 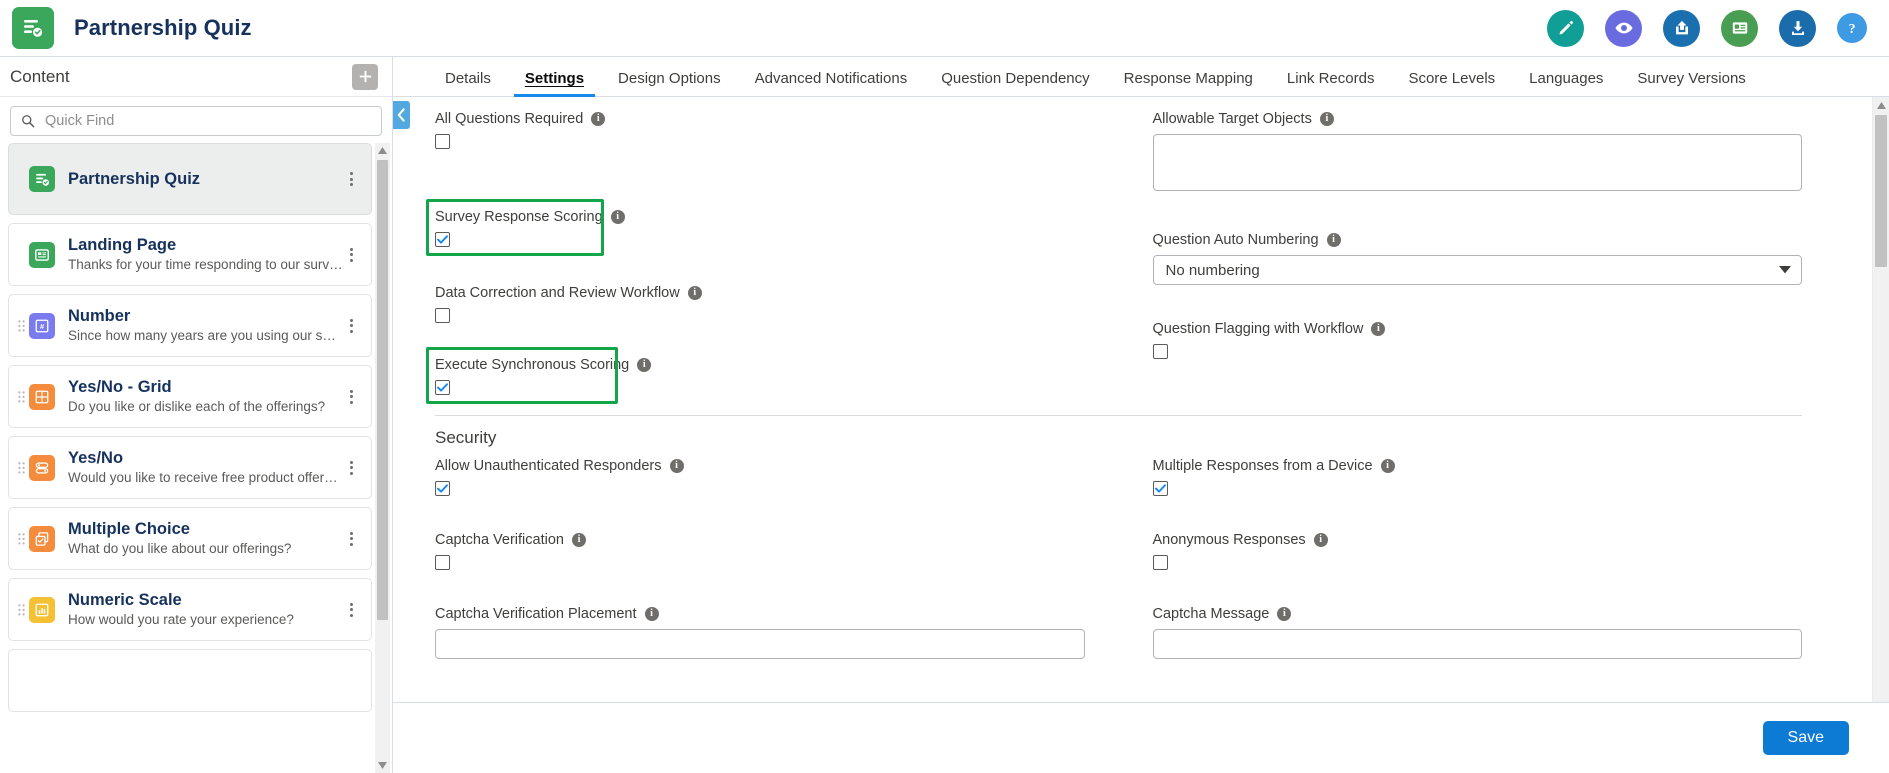 I want to click on tab-score-levels: Score Levels, so click(x=1451, y=83).